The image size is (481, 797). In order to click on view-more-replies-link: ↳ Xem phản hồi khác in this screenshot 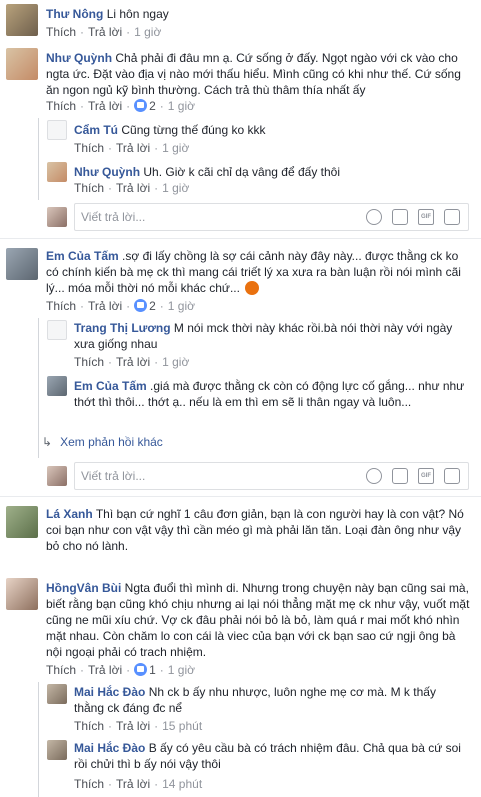, I will do `click(102, 442)`.